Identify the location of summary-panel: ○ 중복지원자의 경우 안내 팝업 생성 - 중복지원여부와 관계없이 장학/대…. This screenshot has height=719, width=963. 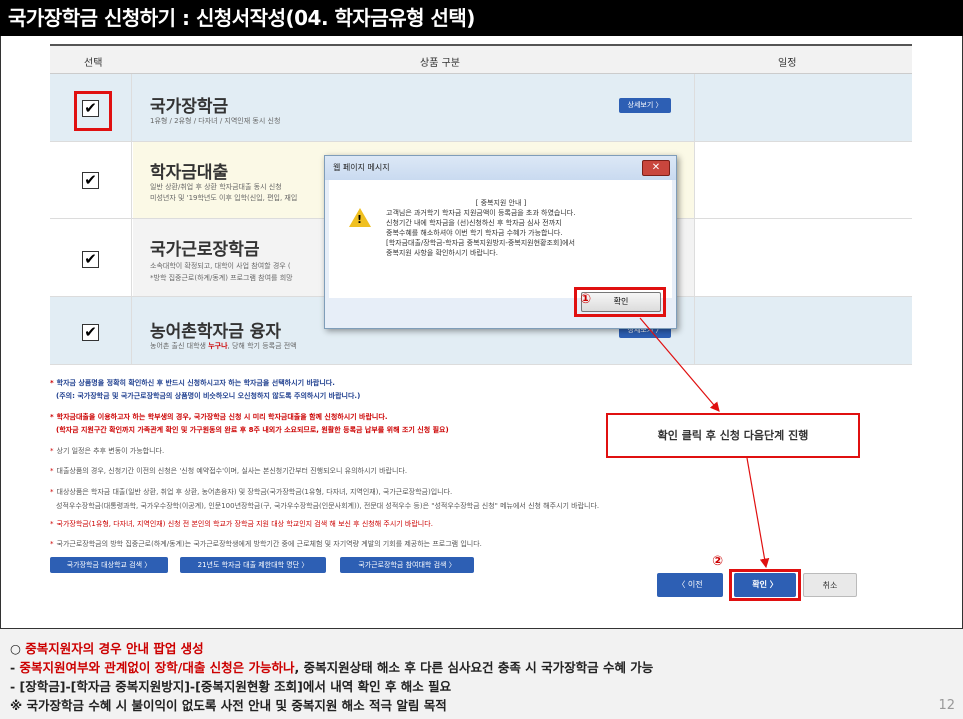
(481, 674).